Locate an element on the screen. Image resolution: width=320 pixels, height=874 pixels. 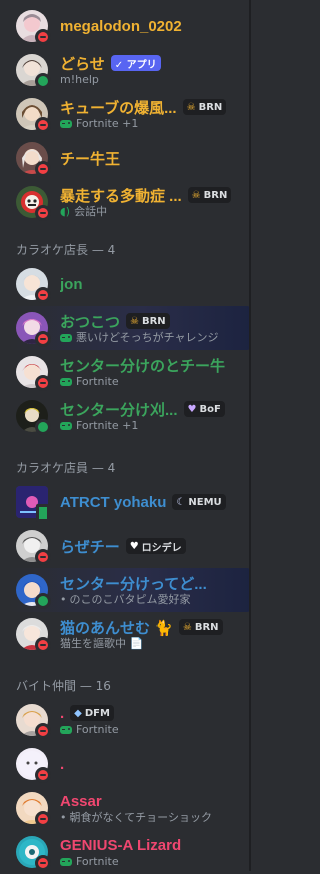
member-item: キューブの爆風... ☠ BRN Fortnite +1 is located at coordinates (129, 114).